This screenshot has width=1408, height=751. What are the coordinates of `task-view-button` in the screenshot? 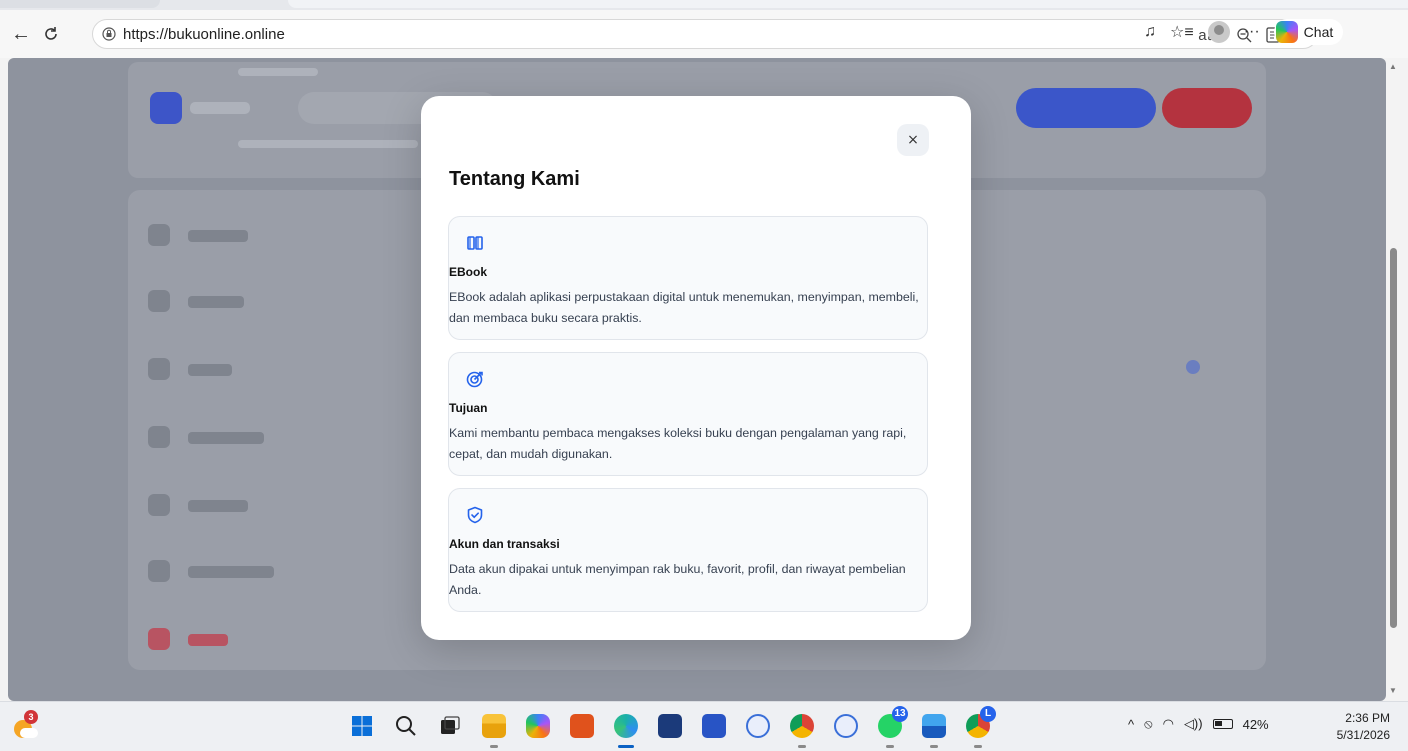 It's located at (450, 726).